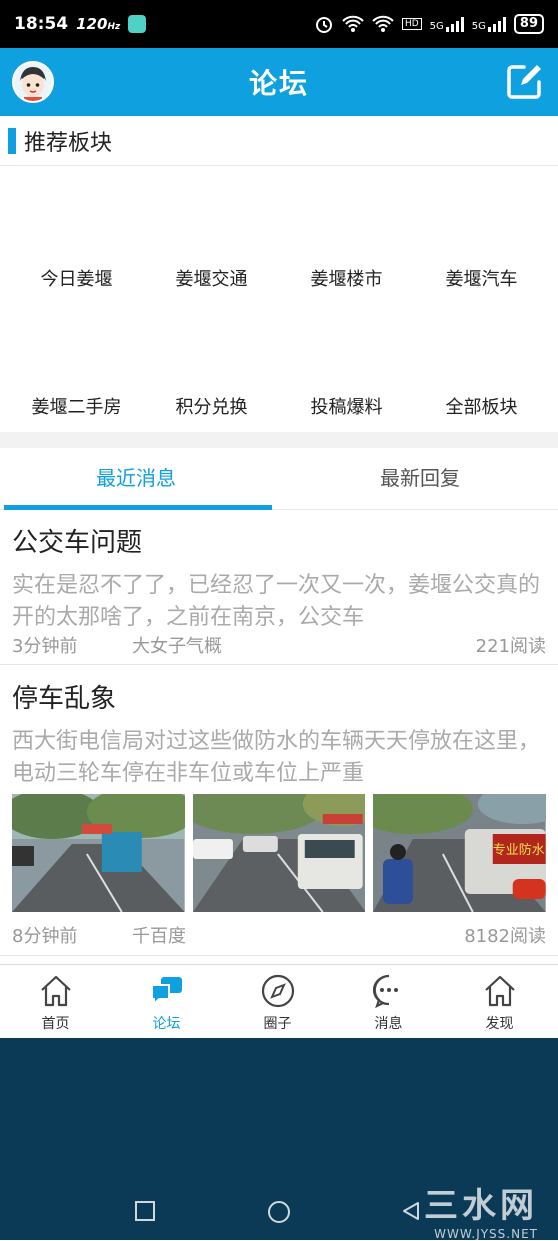 This screenshot has width=558, height=1241. What do you see at coordinates (279, 440) in the screenshot?
I see `divider-band` at bounding box center [279, 440].